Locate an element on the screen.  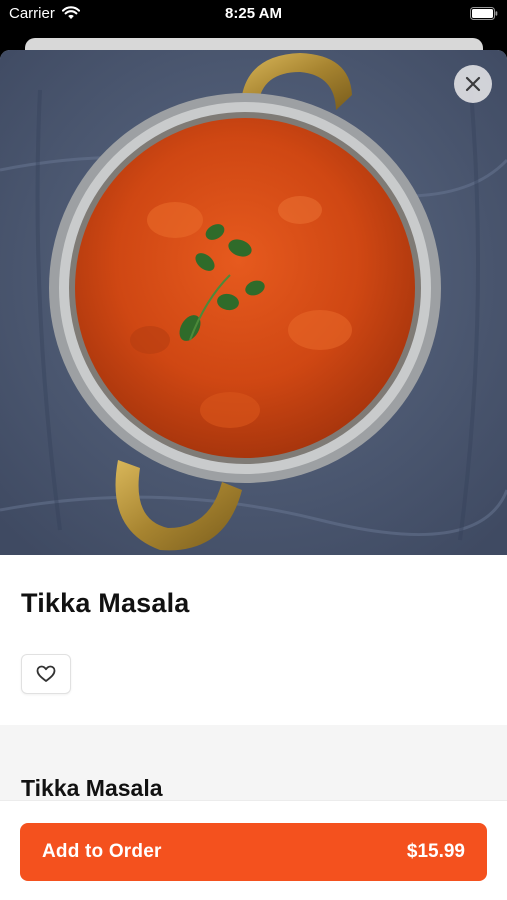
heart-outline-icon is located at coordinates (46, 673).